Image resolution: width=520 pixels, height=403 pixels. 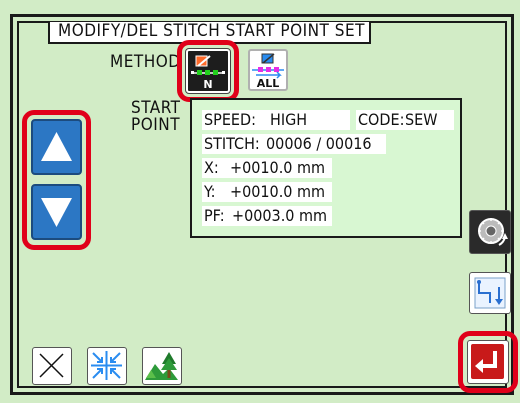 I want to click on start-point-label-line1: START, so click(x=156, y=108).